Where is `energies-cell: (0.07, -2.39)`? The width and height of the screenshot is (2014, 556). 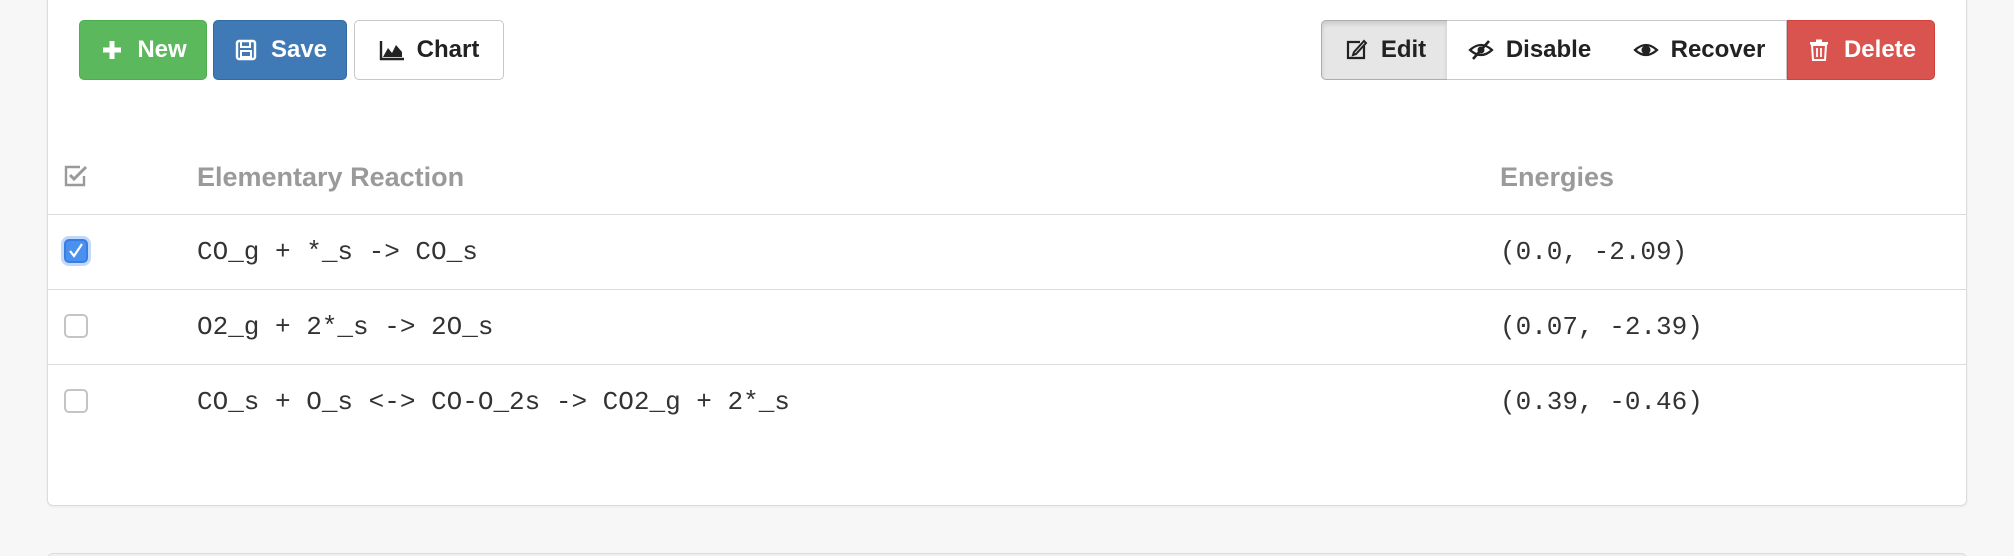 energies-cell: (0.07, -2.39) is located at coordinates (1601, 327).